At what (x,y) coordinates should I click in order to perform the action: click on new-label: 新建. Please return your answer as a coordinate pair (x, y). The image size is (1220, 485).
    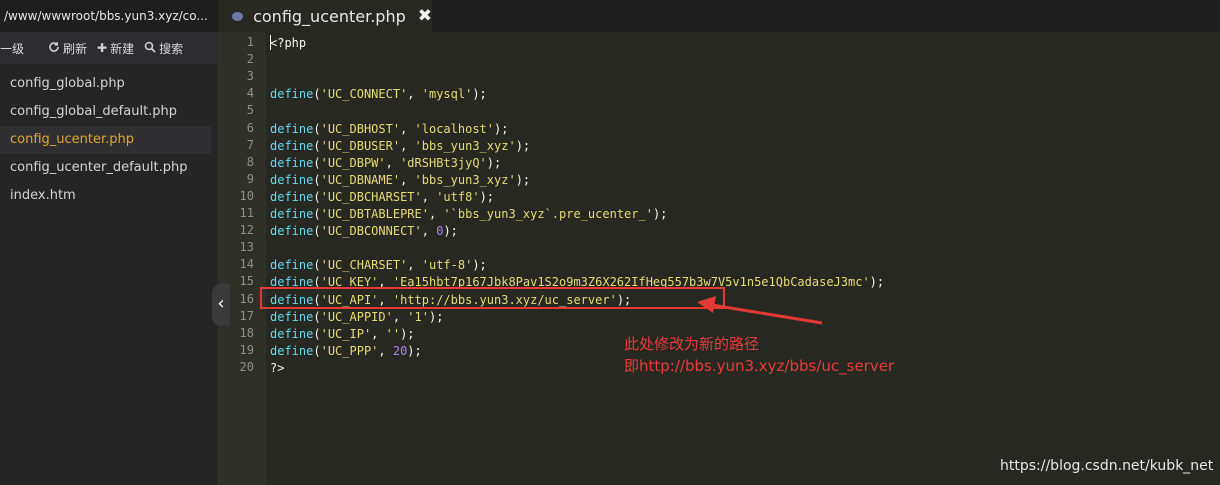
    Looking at the image, I should click on (122, 48).